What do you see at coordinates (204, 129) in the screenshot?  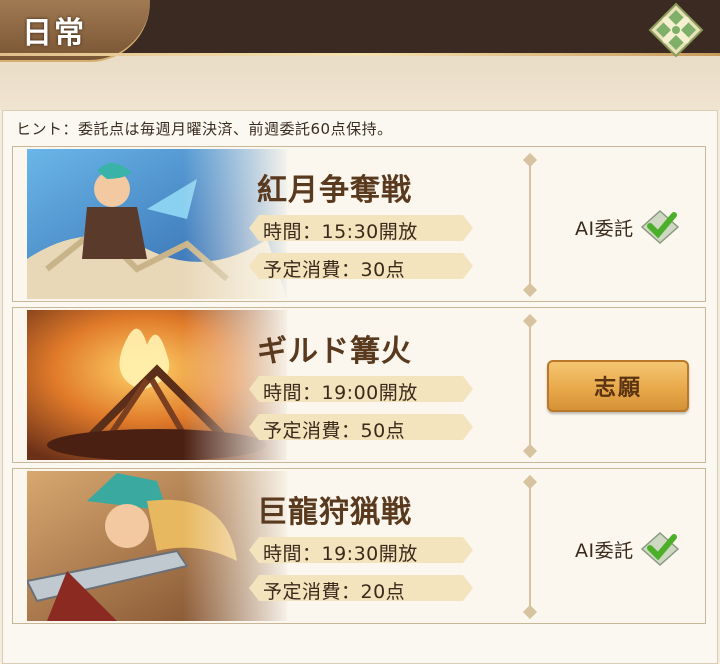 I see `hint-text: ヒント：委託点は毎週月曜決済、前週委託60点保持。` at bounding box center [204, 129].